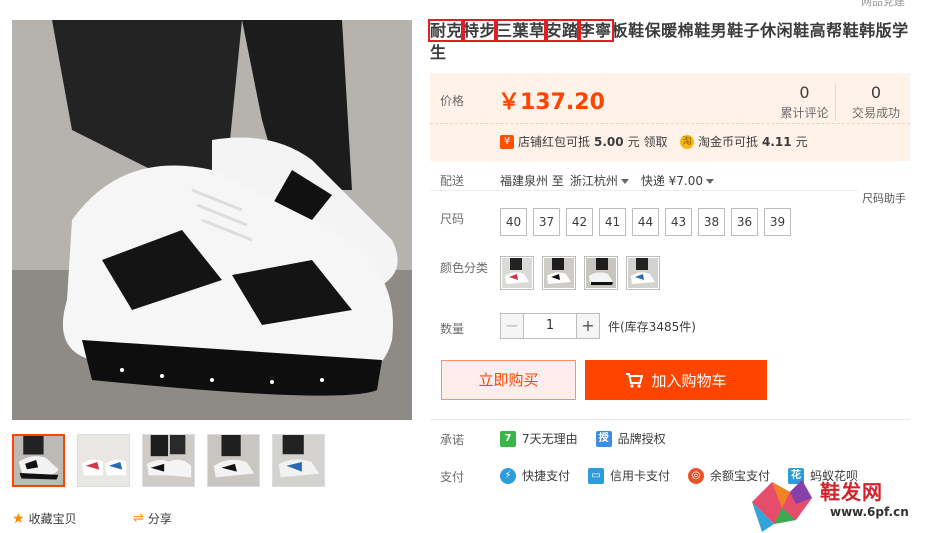  I want to click on title-keyword: 耐克, so click(446, 30).